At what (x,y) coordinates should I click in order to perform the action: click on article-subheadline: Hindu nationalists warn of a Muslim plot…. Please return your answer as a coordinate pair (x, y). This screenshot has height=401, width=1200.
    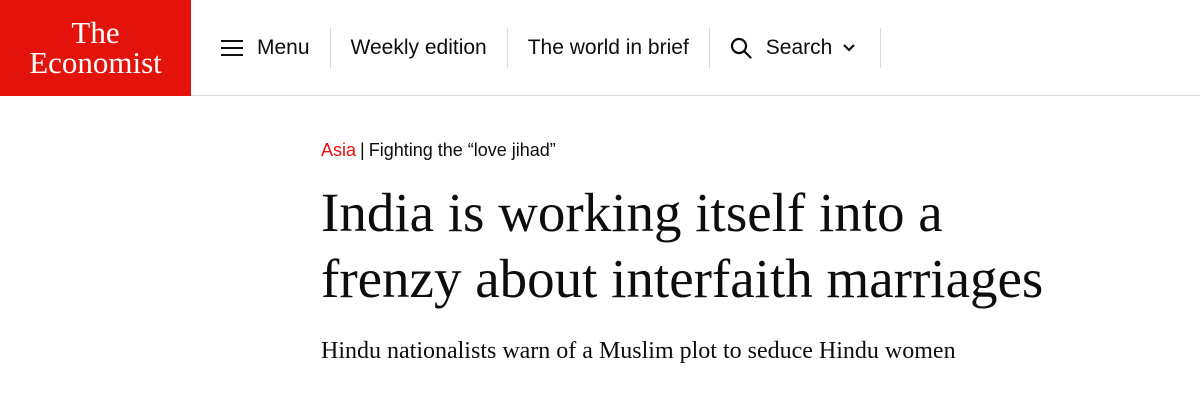
    Looking at the image, I should click on (638, 351).